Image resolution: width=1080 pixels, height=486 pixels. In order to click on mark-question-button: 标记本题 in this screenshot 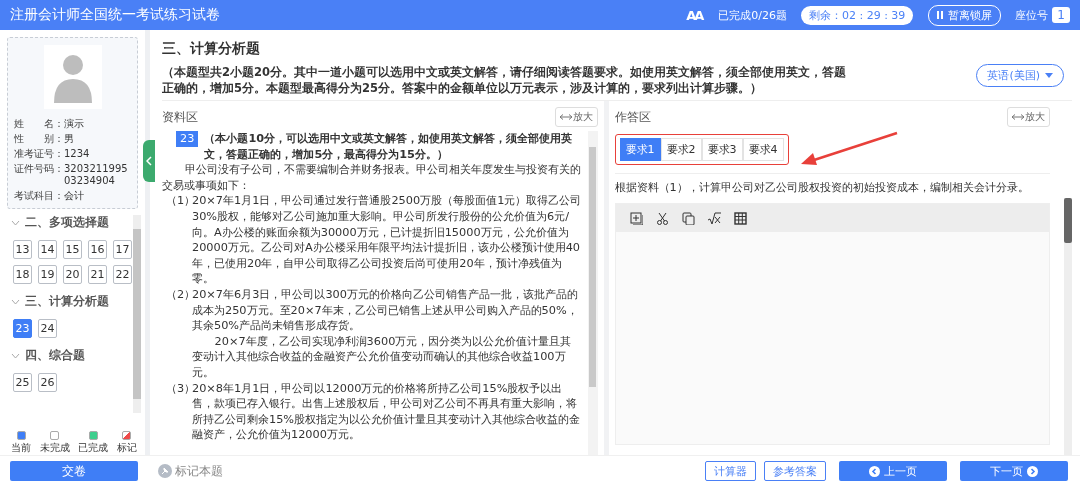, I will do `click(190, 471)`.